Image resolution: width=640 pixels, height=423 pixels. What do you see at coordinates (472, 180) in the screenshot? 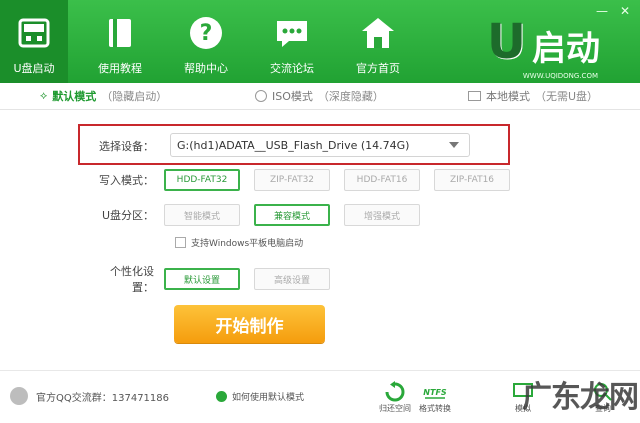
I see `write-mode-option: ZIP-FAT16` at bounding box center [472, 180].